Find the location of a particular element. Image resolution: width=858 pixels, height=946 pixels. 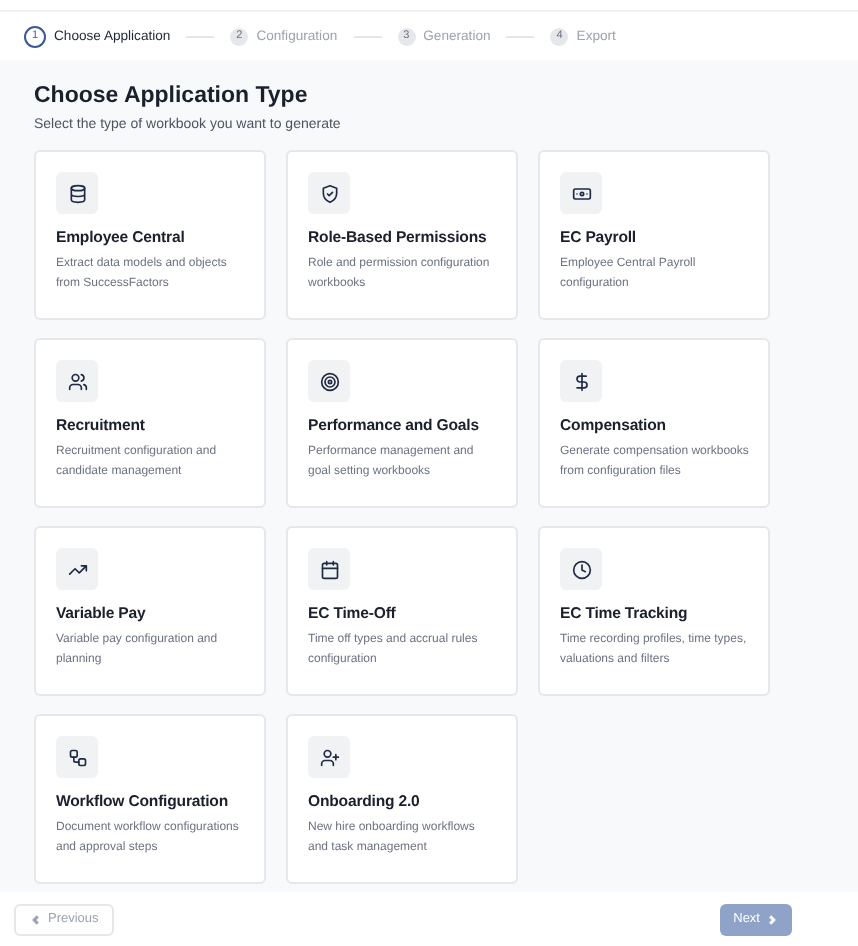

clock-icon is located at coordinates (581, 569).